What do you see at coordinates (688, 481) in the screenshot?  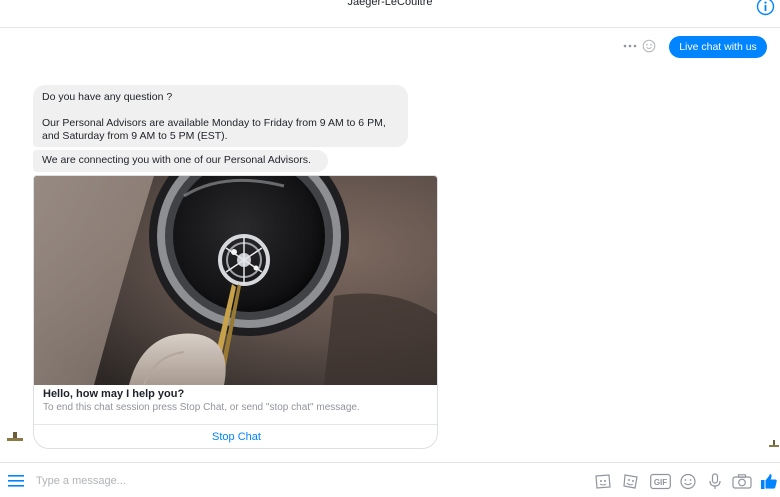 I see `emoji-icon` at bounding box center [688, 481].